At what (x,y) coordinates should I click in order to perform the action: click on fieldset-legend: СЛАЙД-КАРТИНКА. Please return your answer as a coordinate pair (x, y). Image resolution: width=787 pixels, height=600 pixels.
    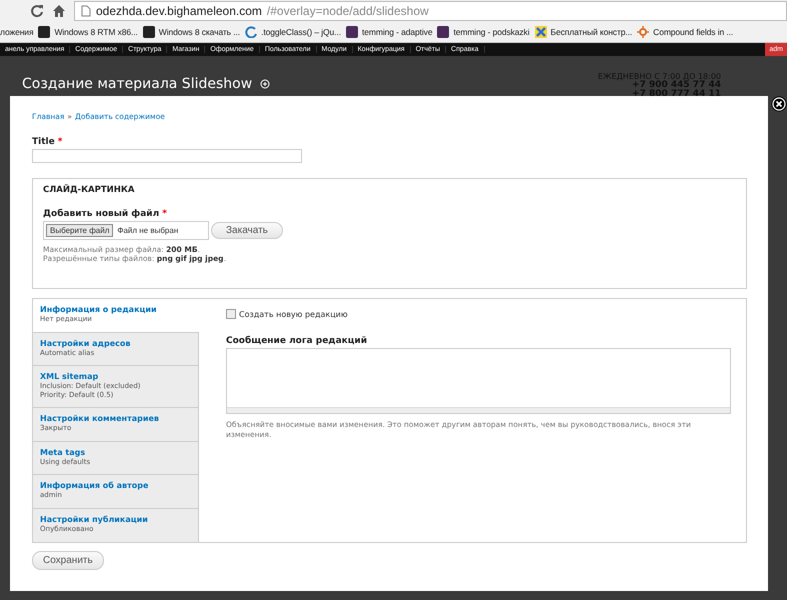
    Looking at the image, I should click on (88, 190).